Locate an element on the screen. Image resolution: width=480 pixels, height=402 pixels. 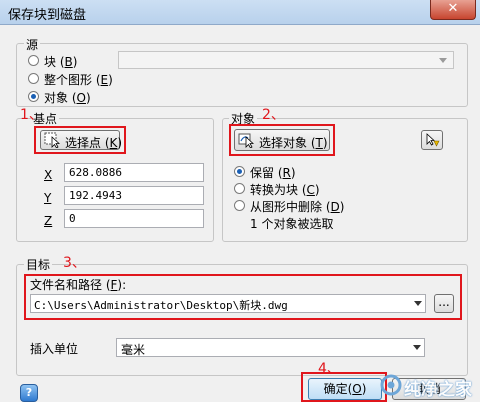
pick-point-button: 选择点 (K) is located at coordinates (81, 140).